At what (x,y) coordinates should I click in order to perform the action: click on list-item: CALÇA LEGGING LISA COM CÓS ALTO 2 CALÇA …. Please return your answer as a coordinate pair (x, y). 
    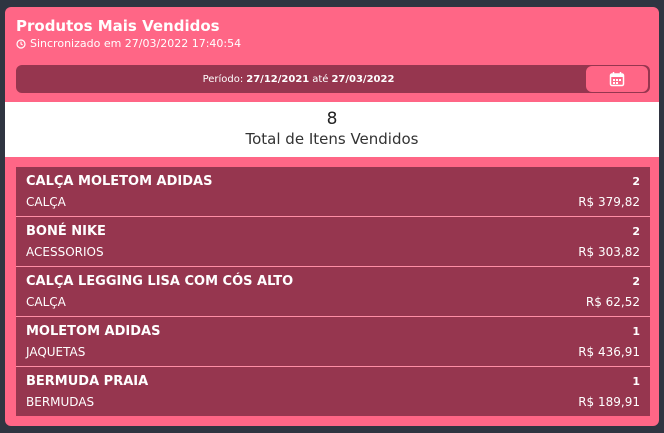
    Looking at the image, I should click on (333, 292).